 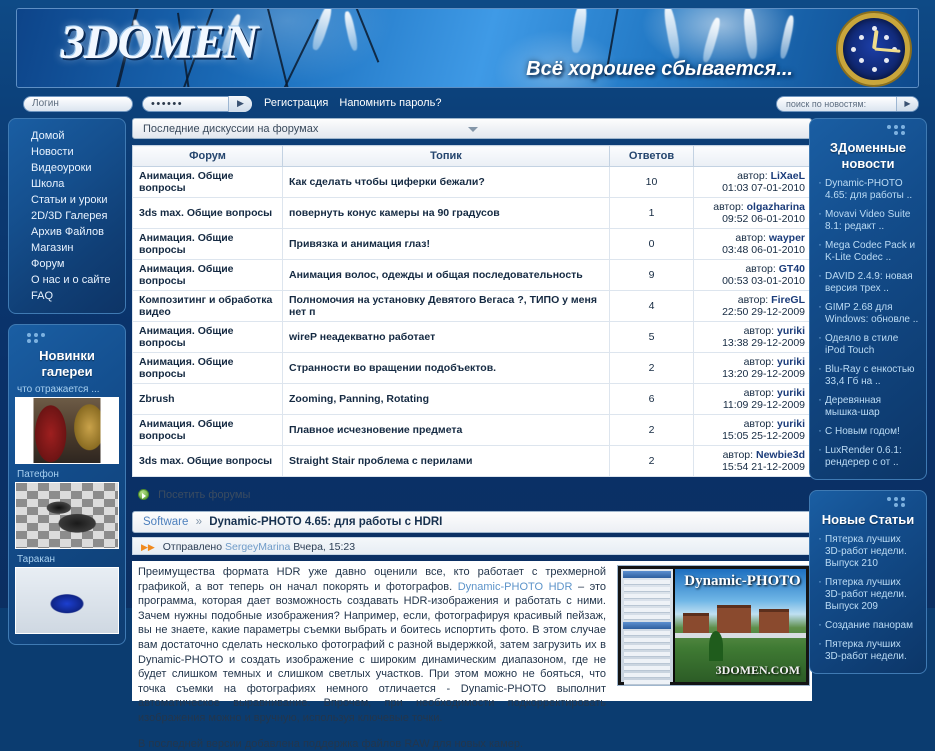 What do you see at coordinates (204, 495) in the screenshot?
I see `visit-forums-link: Посетить форумы` at bounding box center [204, 495].